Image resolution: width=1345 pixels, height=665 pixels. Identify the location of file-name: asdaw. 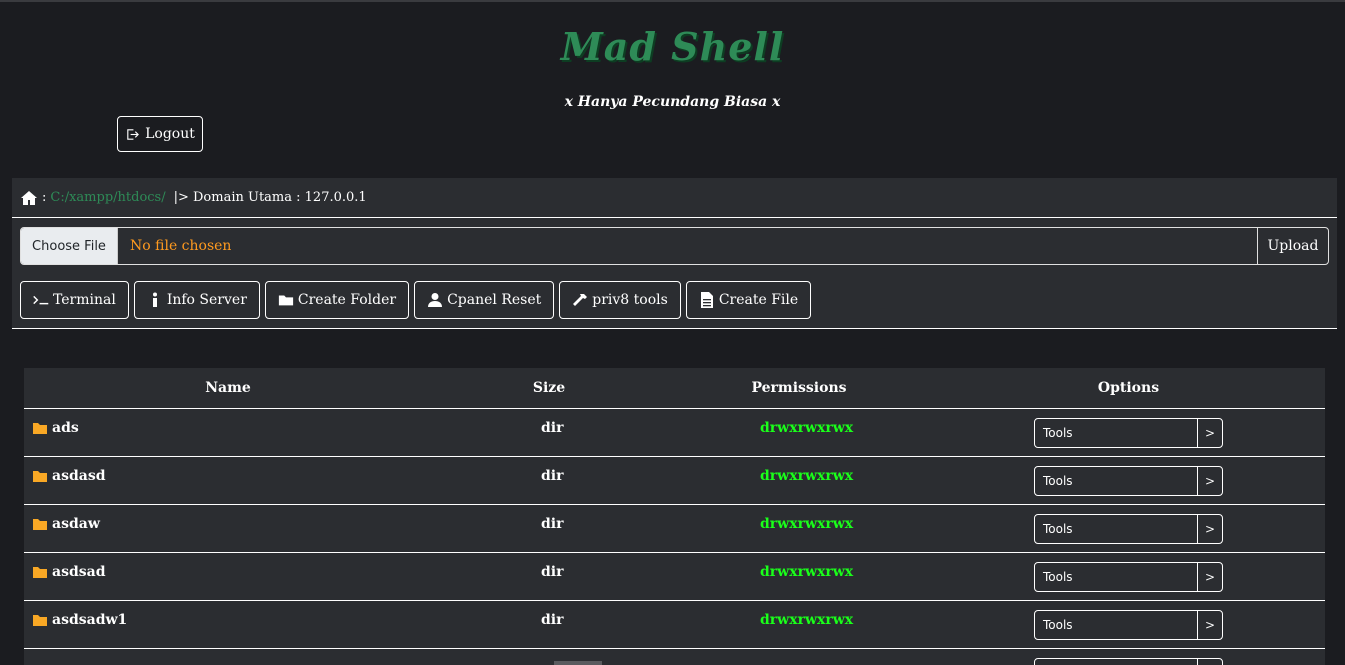
(76, 524).